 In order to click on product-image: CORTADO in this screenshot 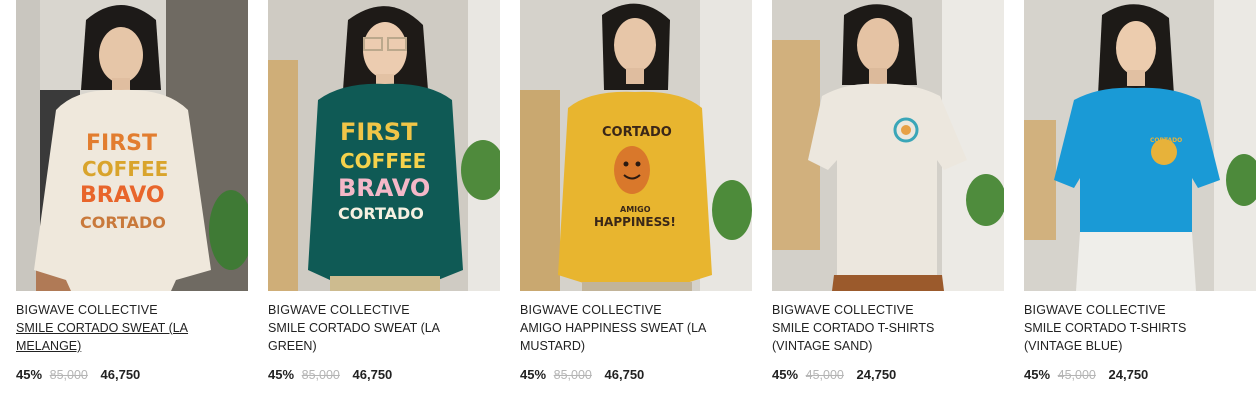, I will do `click(1140, 145)`.